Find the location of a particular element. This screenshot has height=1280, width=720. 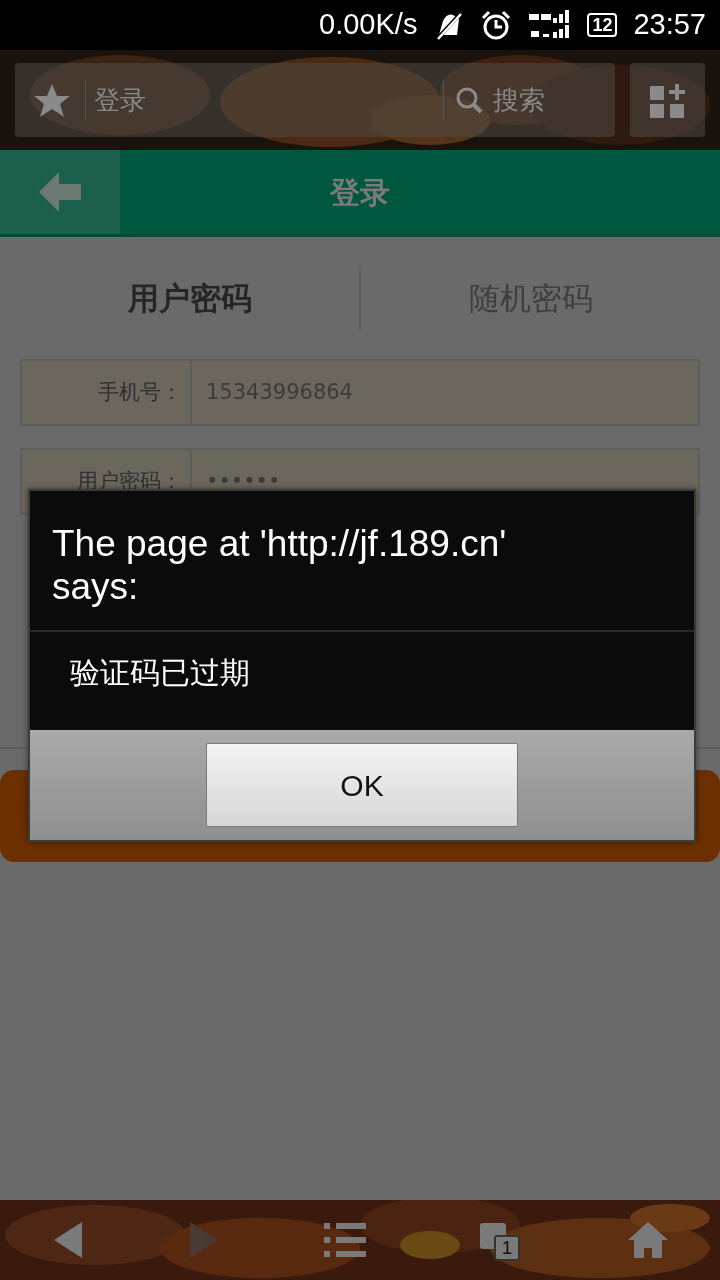

signal-icon is located at coordinates (549, 25).